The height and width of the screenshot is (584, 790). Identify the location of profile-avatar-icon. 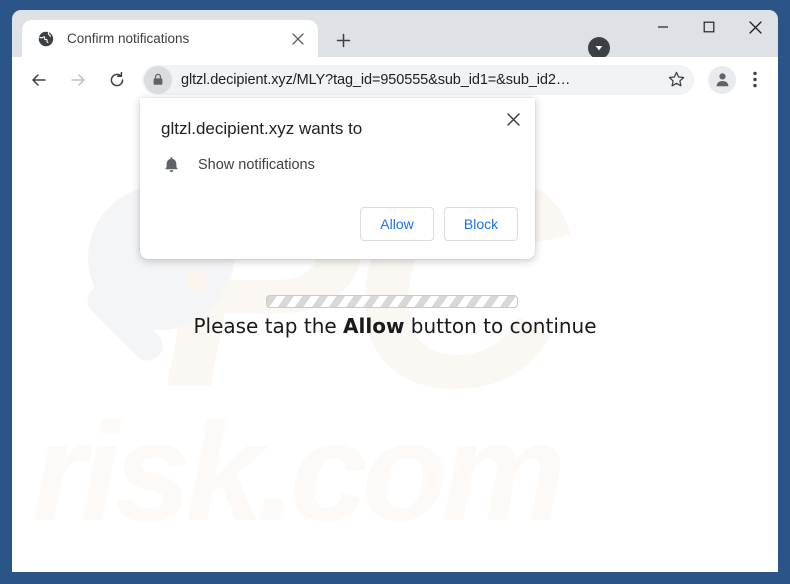
(722, 79).